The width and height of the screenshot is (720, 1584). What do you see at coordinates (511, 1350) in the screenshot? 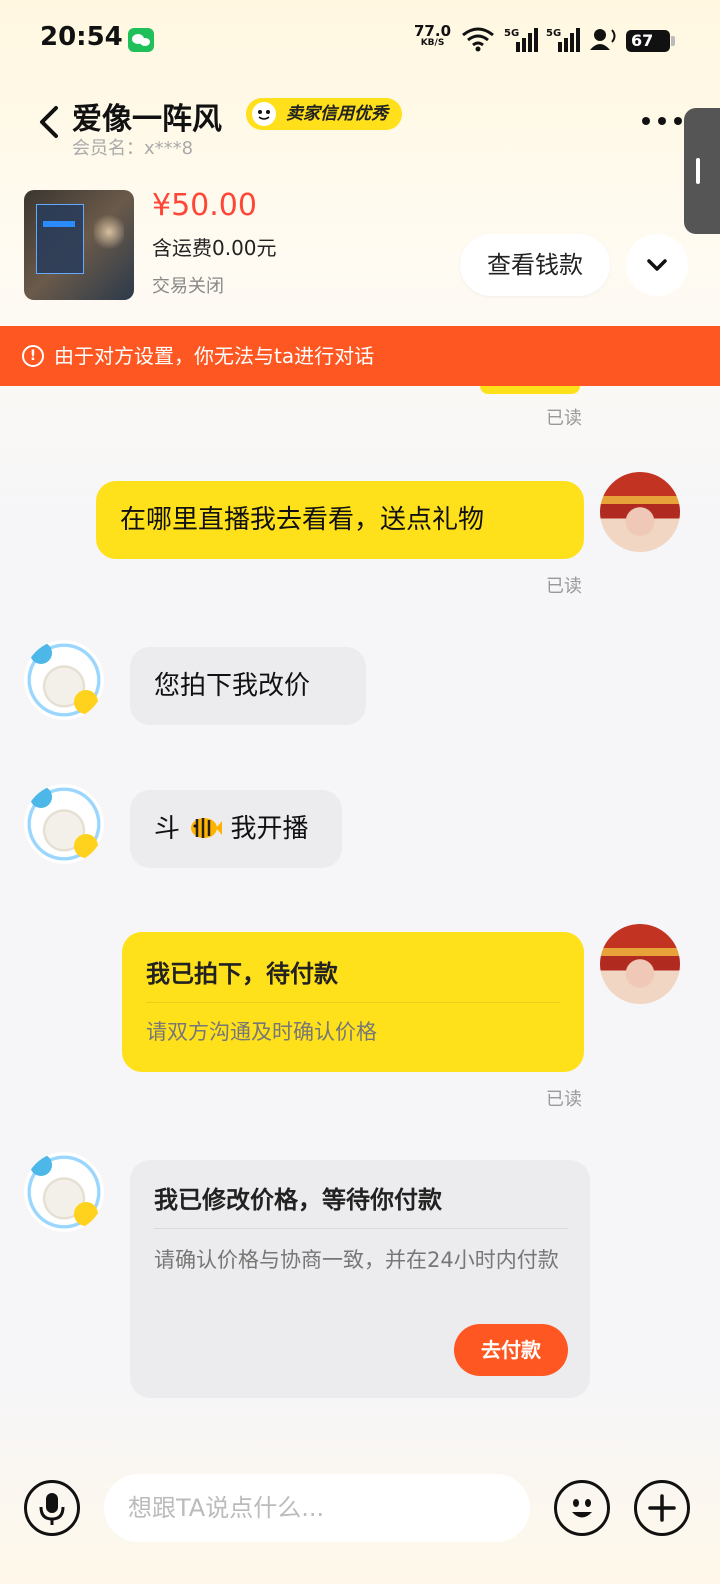
I see `go-pay-button: 去付款` at bounding box center [511, 1350].